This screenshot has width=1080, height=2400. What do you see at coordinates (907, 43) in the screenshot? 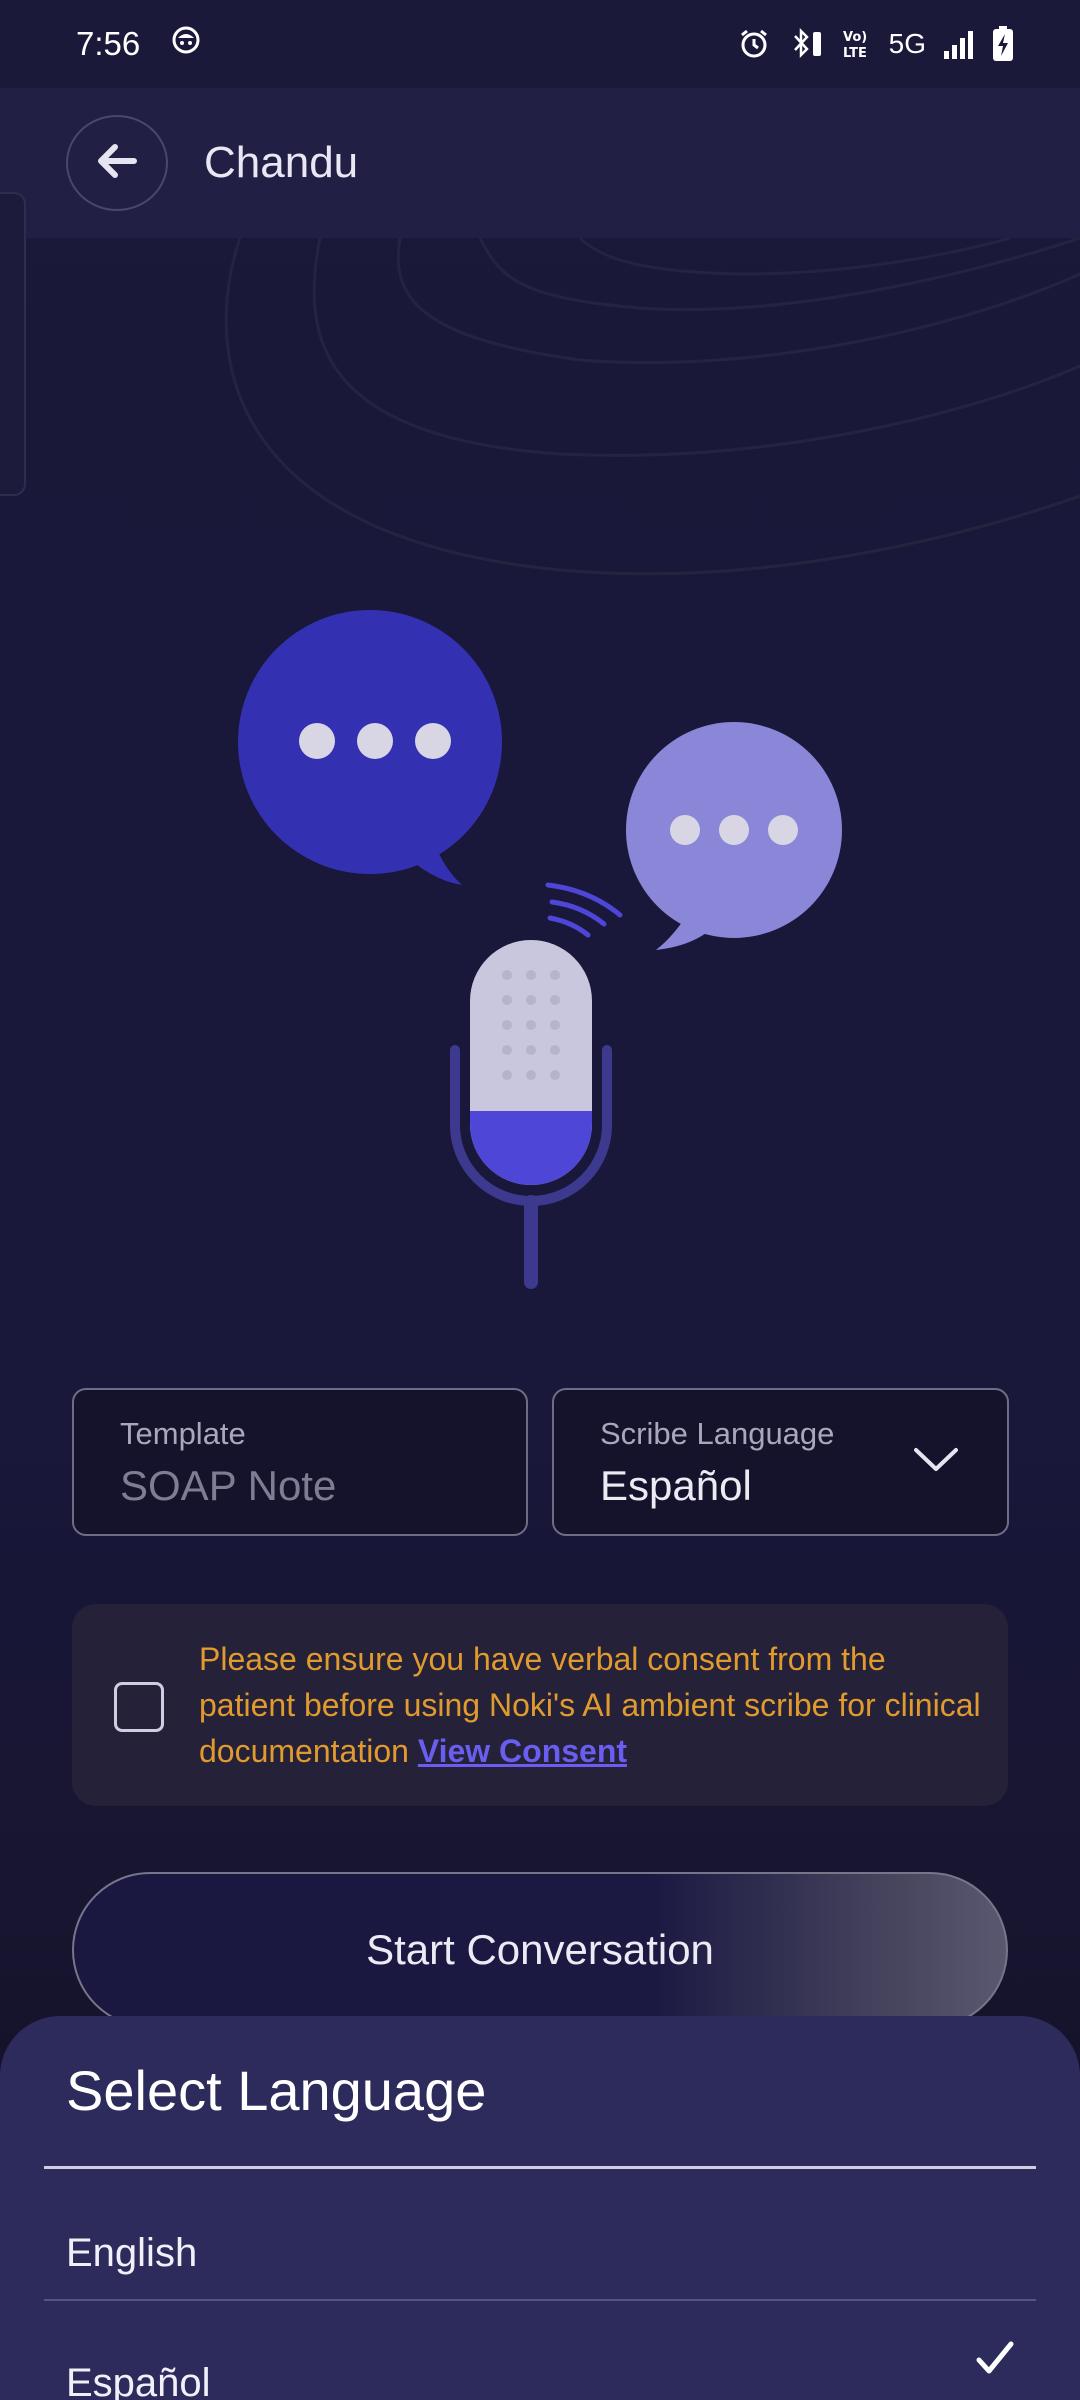
I see `network-type: 5G` at bounding box center [907, 43].